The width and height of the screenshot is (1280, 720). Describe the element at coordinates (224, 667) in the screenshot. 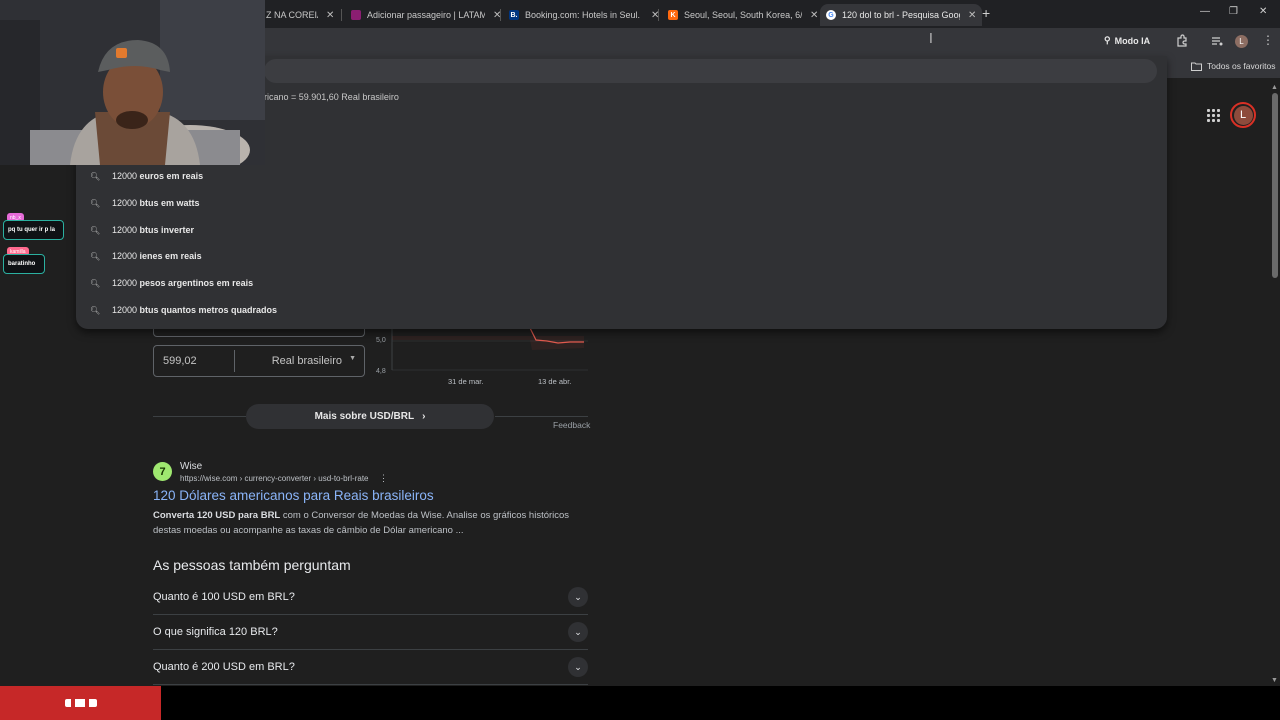

I see `paa-question-text: Quanto é 200 USD em BRL?` at that location.